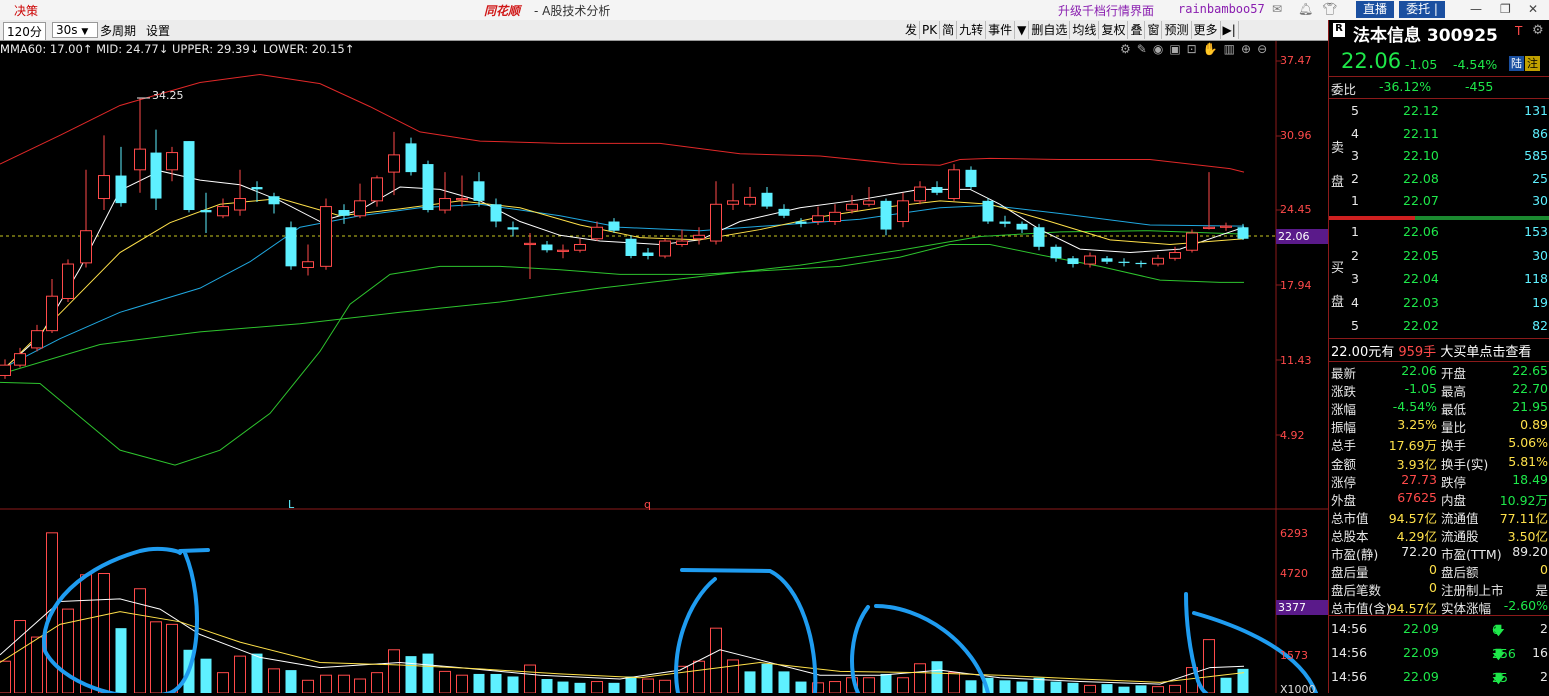  What do you see at coordinates (1439, 303) in the screenshot?
I see `bid-row: 4 22.03 19` at bounding box center [1439, 303].